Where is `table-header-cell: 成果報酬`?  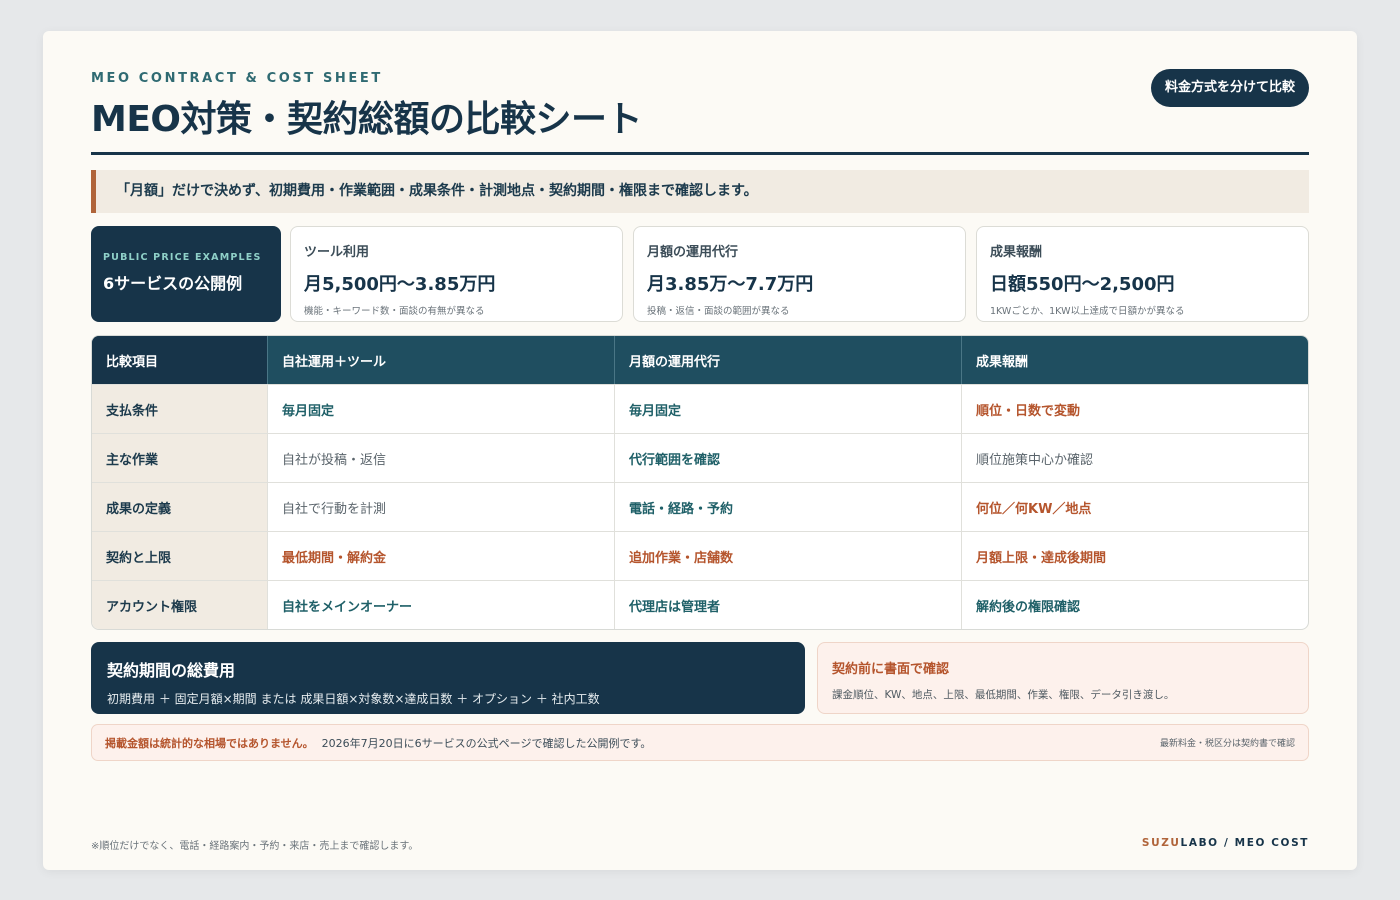
table-header-cell: 成果報酬 is located at coordinates (1134, 360).